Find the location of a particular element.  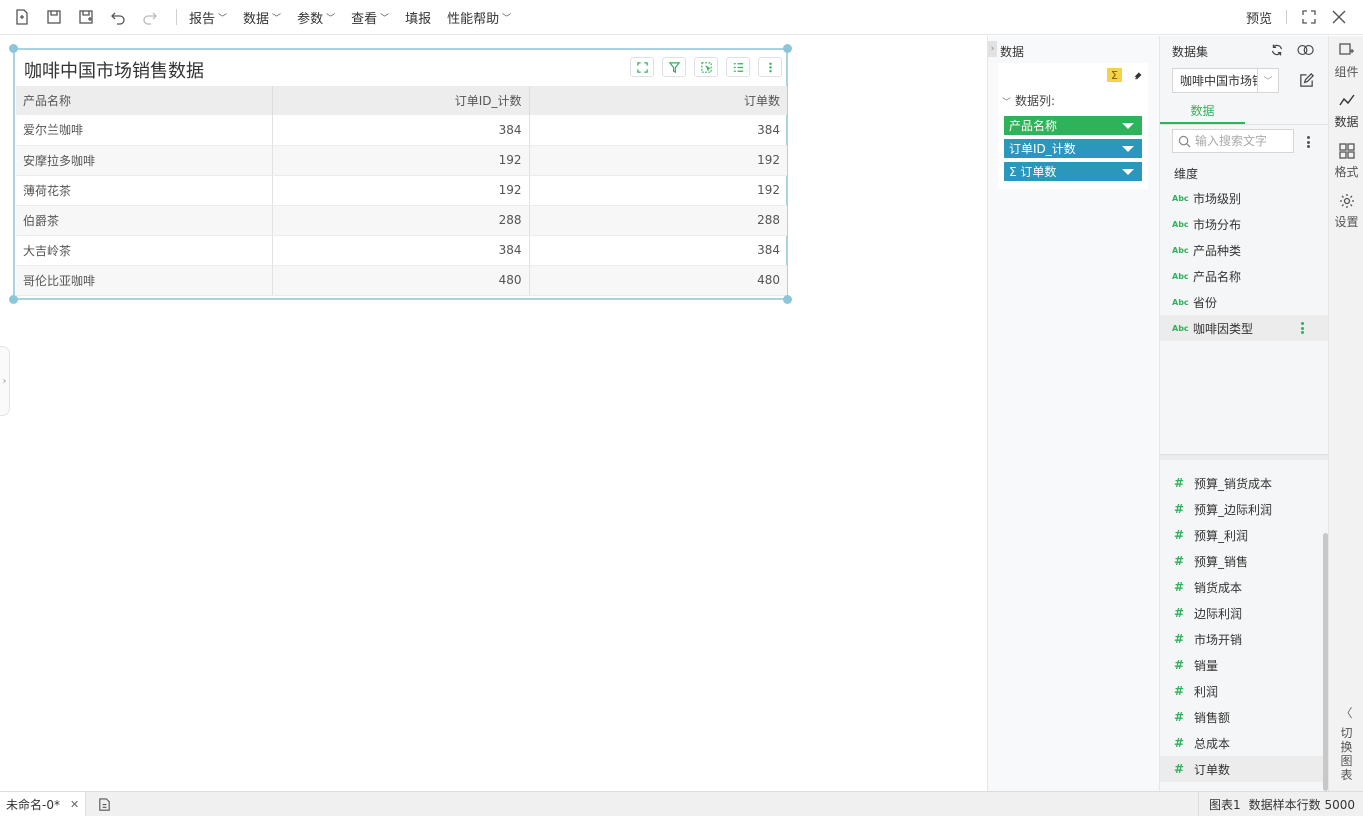

measure-field: # 边际利润 is located at coordinates (1244, 613).